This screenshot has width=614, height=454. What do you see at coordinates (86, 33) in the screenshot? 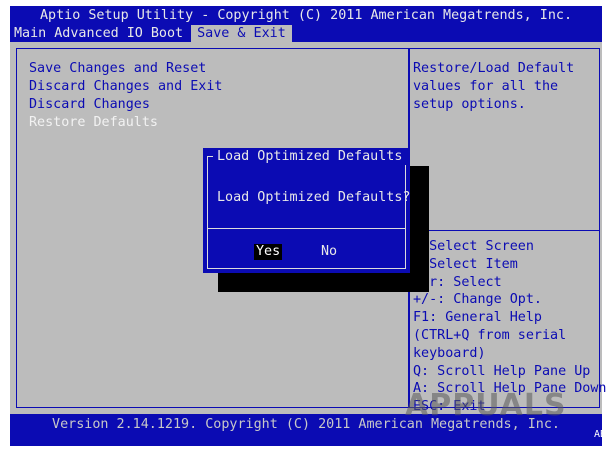
I see `tab-advanced: Advanced` at bounding box center [86, 33].